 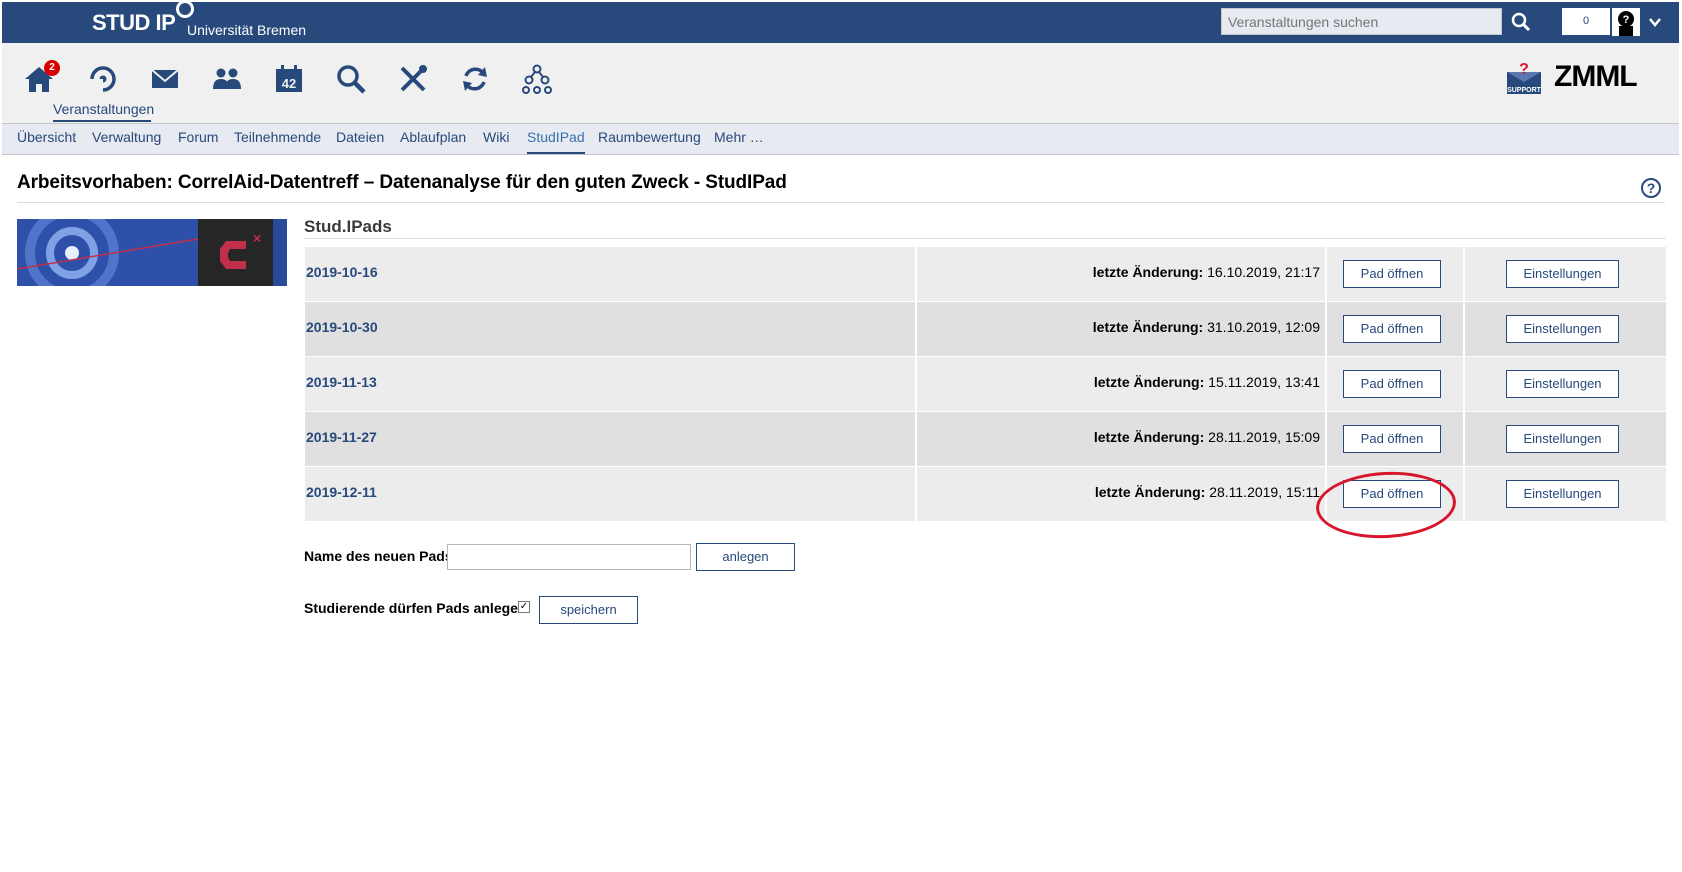 What do you see at coordinates (277, 137) in the screenshot?
I see `tab-participants: Teilnehmende` at bounding box center [277, 137].